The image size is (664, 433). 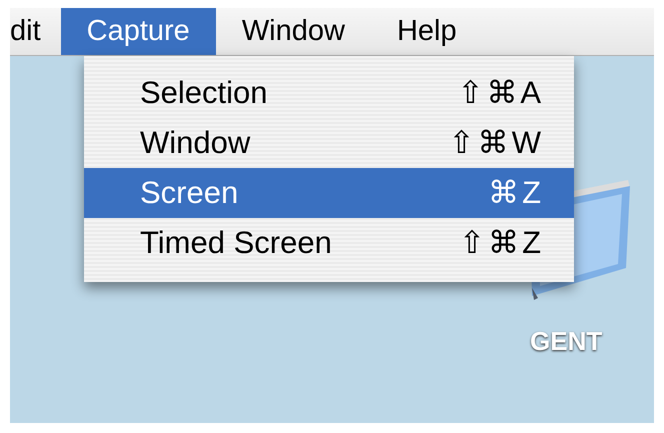 What do you see at coordinates (329, 143) in the screenshot?
I see `menu-item: Window ⇧⌘W` at bounding box center [329, 143].